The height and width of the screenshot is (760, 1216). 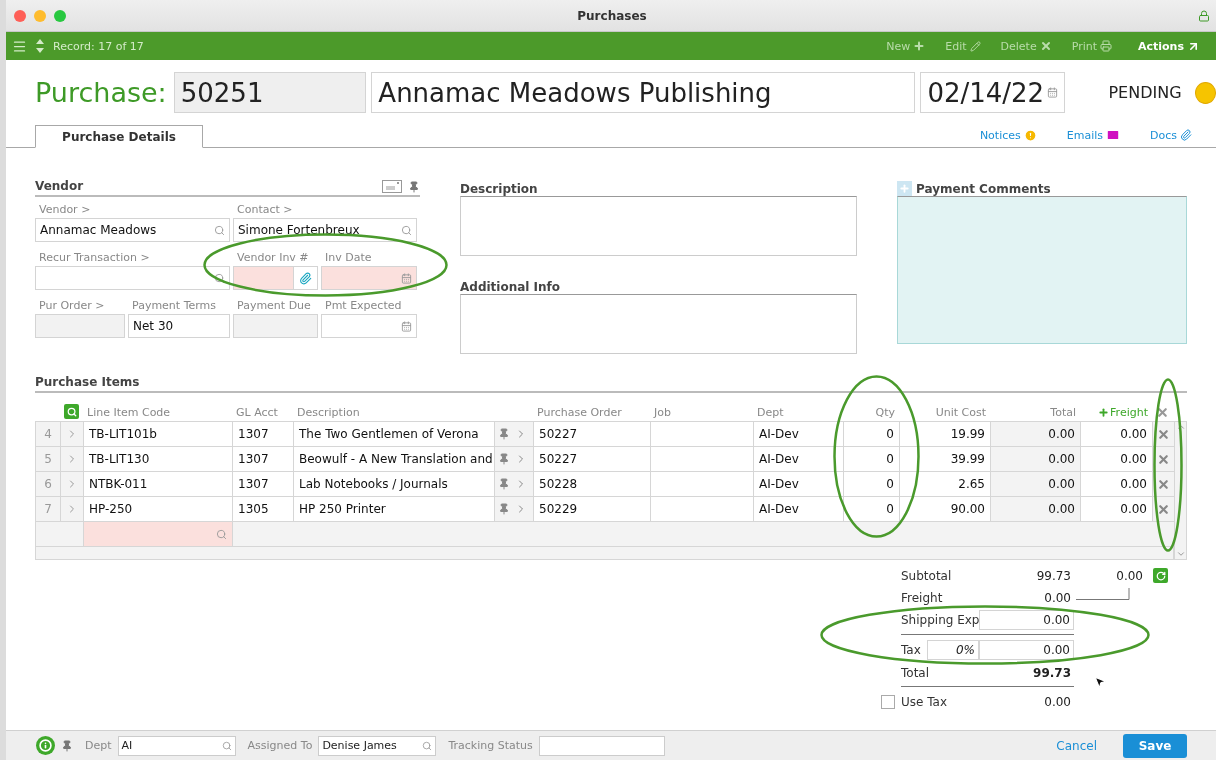 What do you see at coordinates (1063, 412) in the screenshot?
I see `column-header: Total` at bounding box center [1063, 412].